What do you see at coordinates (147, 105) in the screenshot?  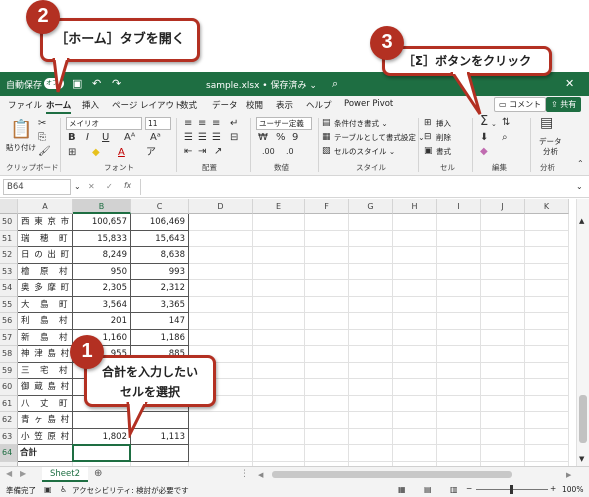 I see `tab-page-layout: ページ レイアウト` at bounding box center [147, 105].